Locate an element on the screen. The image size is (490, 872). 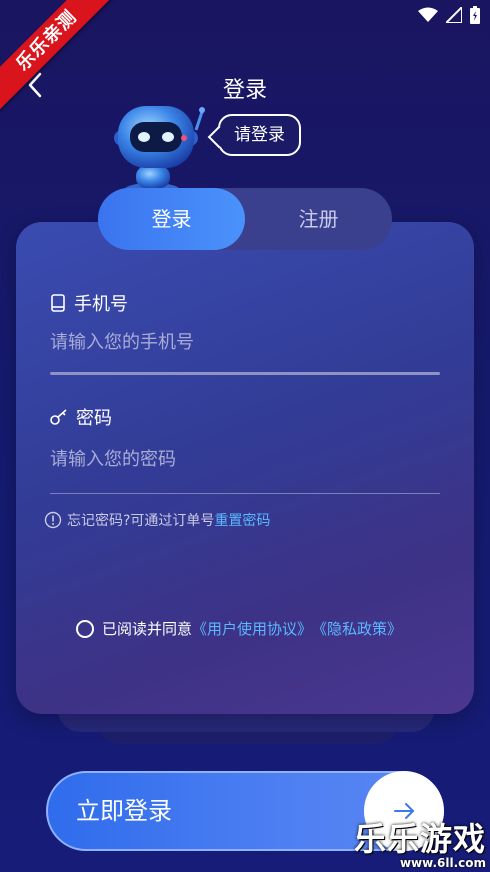
phone-label: 手机号 is located at coordinates (89, 303).